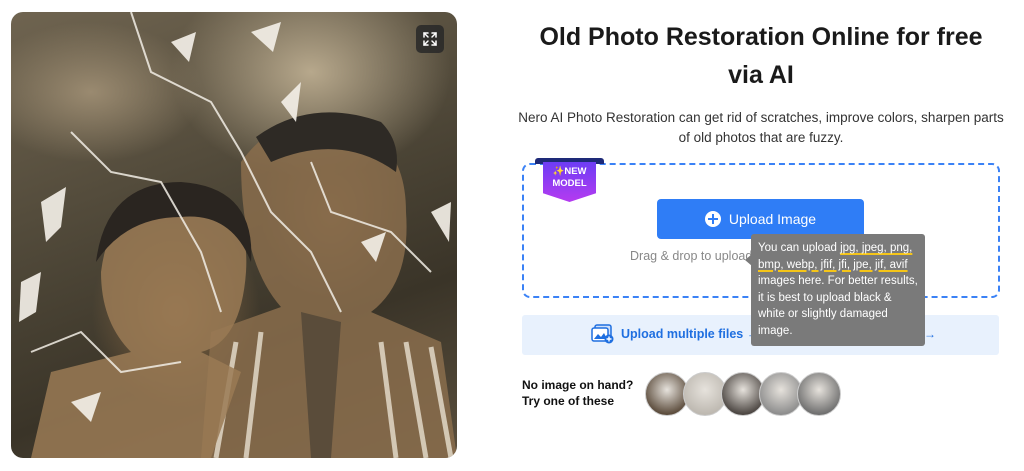 Image resolution: width=1024 pixels, height=471 pixels. I want to click on samples-line-1: No image on hand?, so click(578, 385).